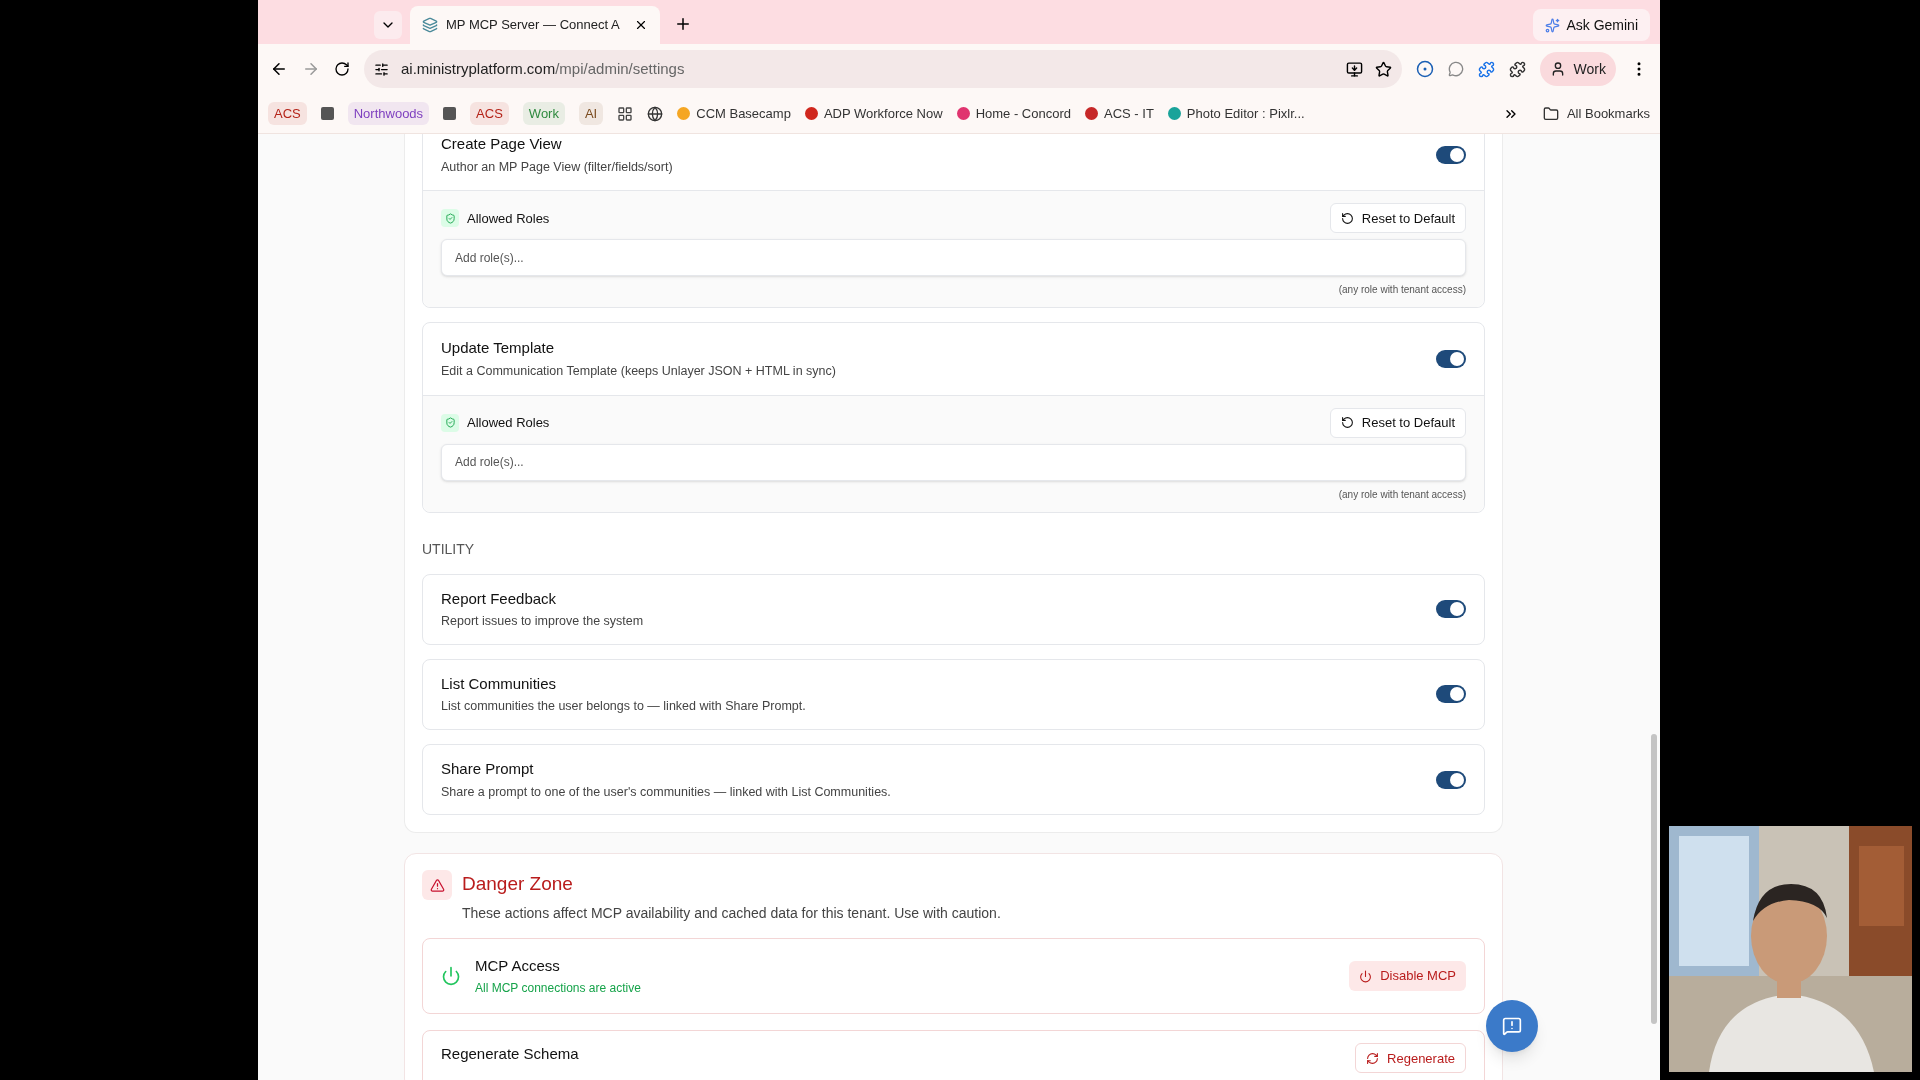  I want to click on tool-description: List communities the user belongs to — linked with Share Prompt., so click(623, 707).